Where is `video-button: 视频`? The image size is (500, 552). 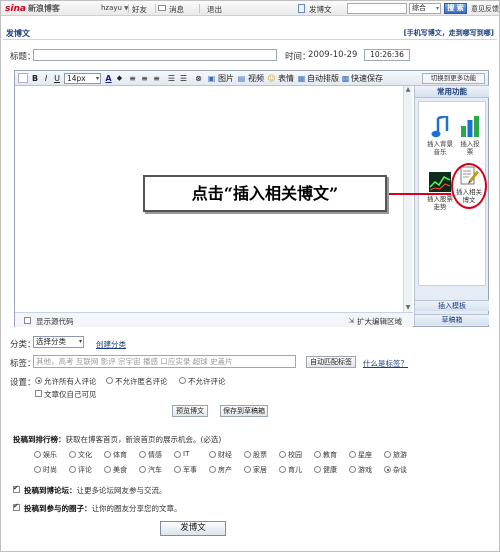 video-button: 视频 is located at coordinates (256, 78).